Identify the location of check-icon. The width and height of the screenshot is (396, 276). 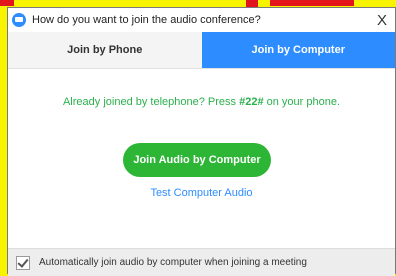
(23, 261).